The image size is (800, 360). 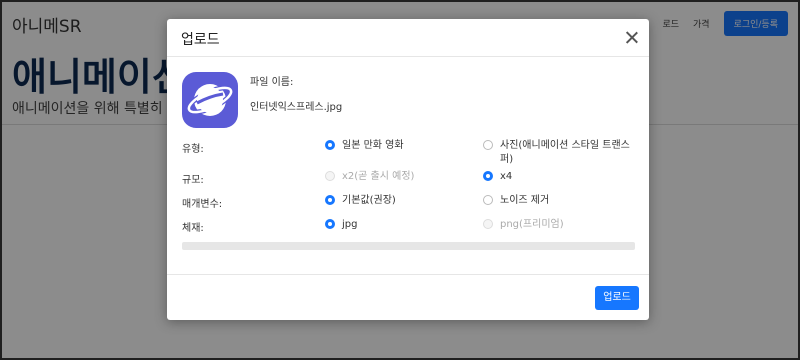 What do you see at coordinates (373, 145) in the screenshot?
I see `option-text: 일본 만화 영화` at bounding box center [373, 145].